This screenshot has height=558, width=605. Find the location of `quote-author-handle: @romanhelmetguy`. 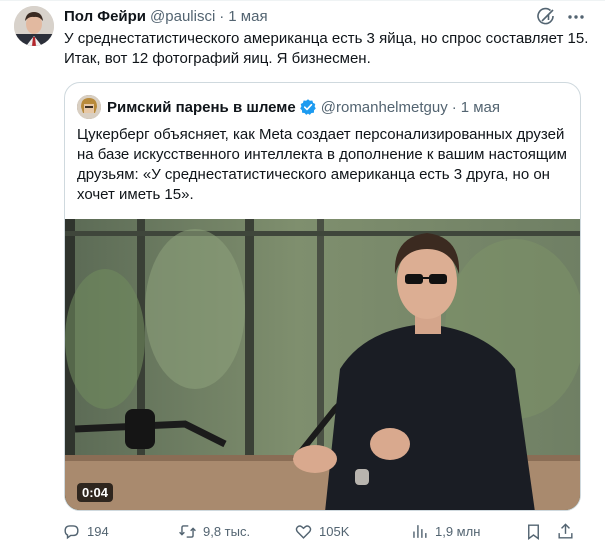

quote-author-handle: @romanhelmetguy is located at coordinates (384, 107).